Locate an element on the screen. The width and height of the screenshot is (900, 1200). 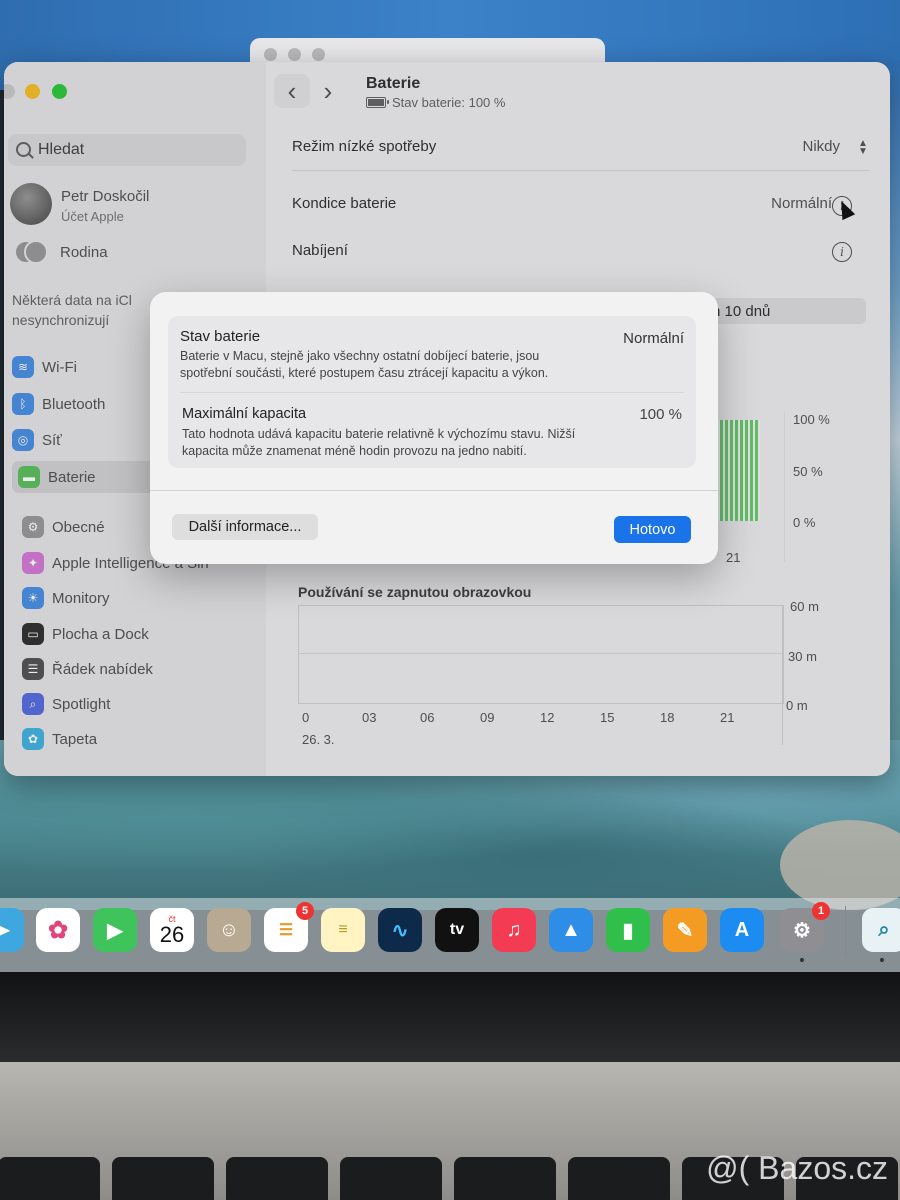
calendar-day-number: 26 is located at coordinates (172, 934).